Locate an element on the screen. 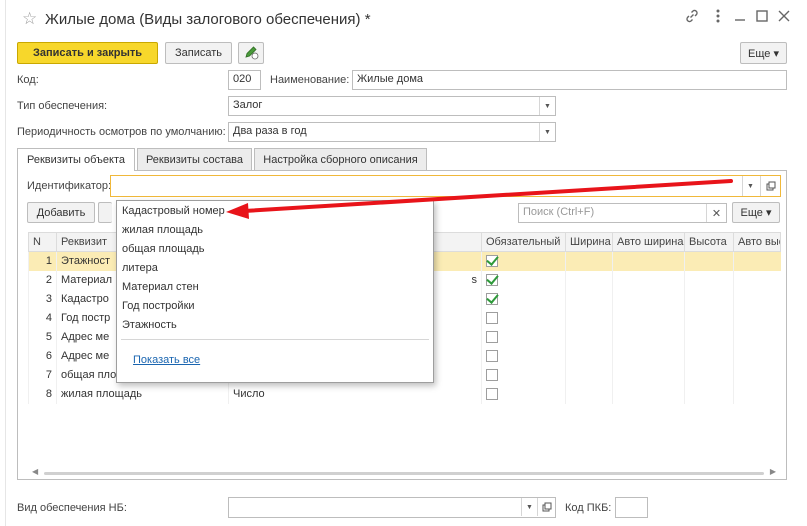  annotation-arrow is located at coordinates (479, 199).